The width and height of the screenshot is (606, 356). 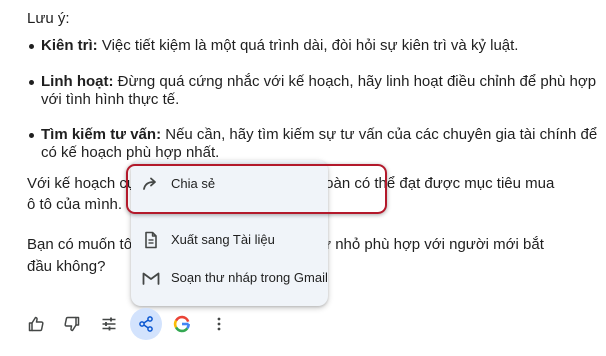 I want to click on para1-line2: ô tô của mình., so click(x=75, y=204).